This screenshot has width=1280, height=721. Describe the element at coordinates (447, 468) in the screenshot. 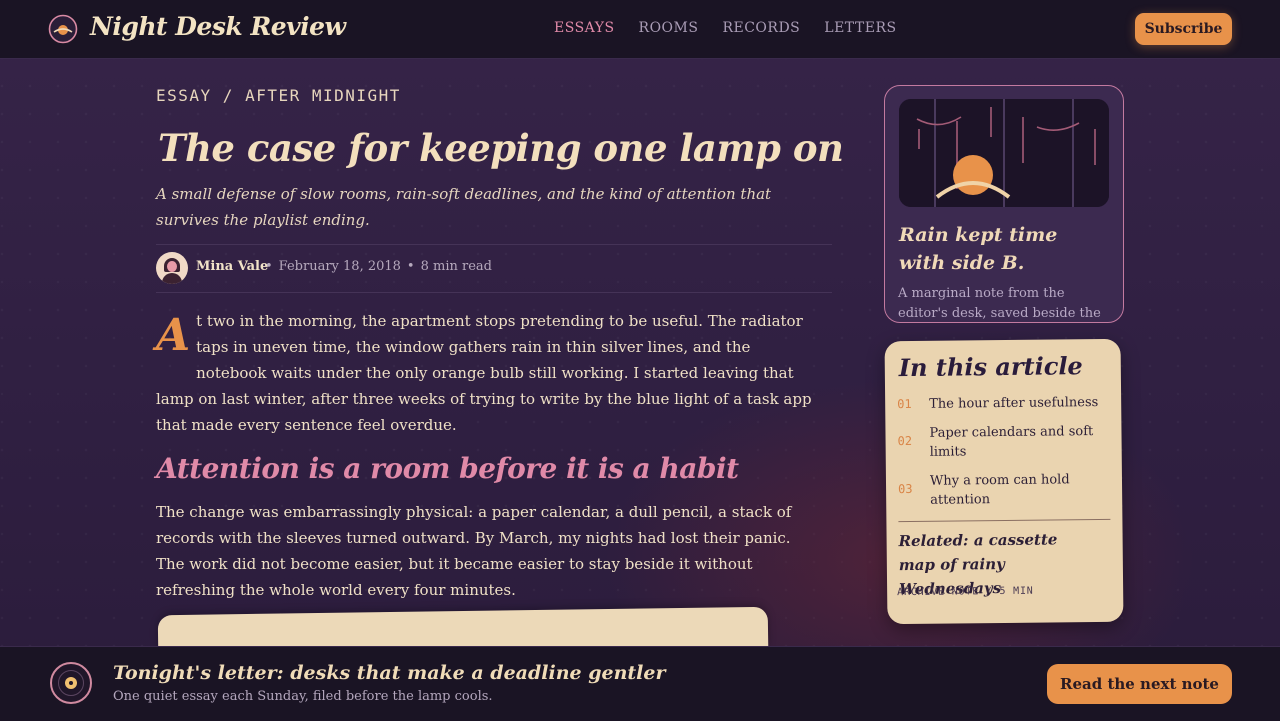

I see `section-heading: Attention is a room before it is a habit` at that location.